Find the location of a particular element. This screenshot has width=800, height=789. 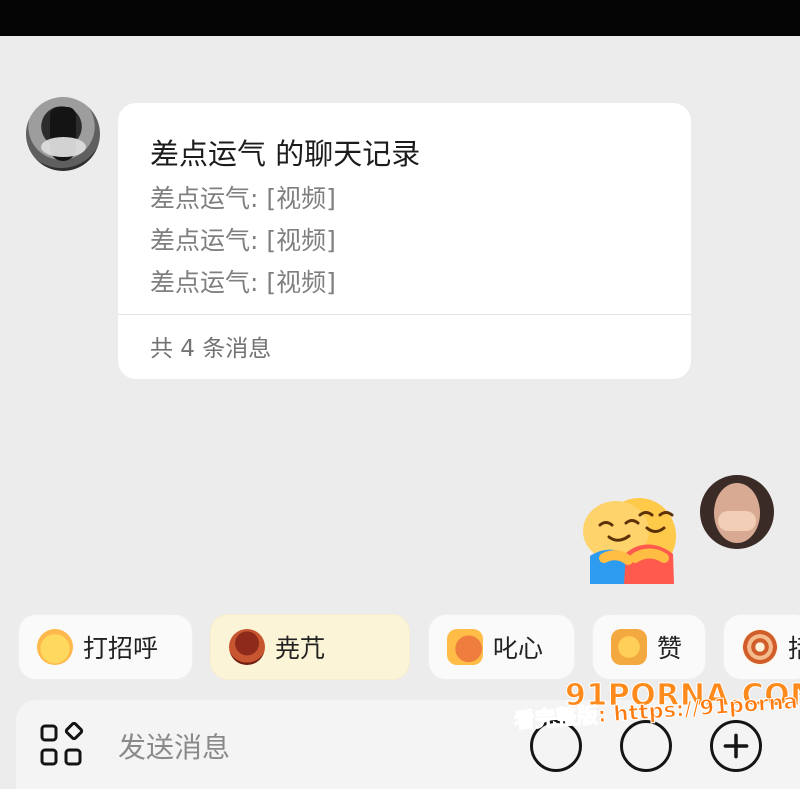

emoji-icon is located at coordinates (646, 746).